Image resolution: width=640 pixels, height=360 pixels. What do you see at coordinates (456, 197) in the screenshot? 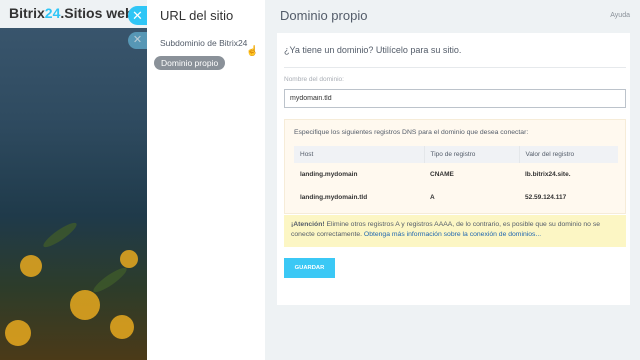
I see `table-row: landing.mydomain.tld A 52.59.124.117` at bounding box center [456, 197].